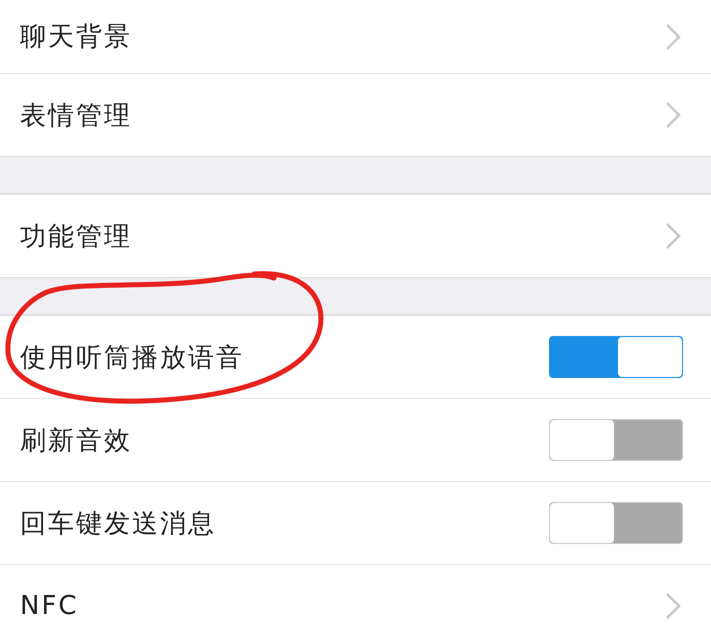  I want to click on setting-label: 使用听筒播放语音, so click(132, 358).